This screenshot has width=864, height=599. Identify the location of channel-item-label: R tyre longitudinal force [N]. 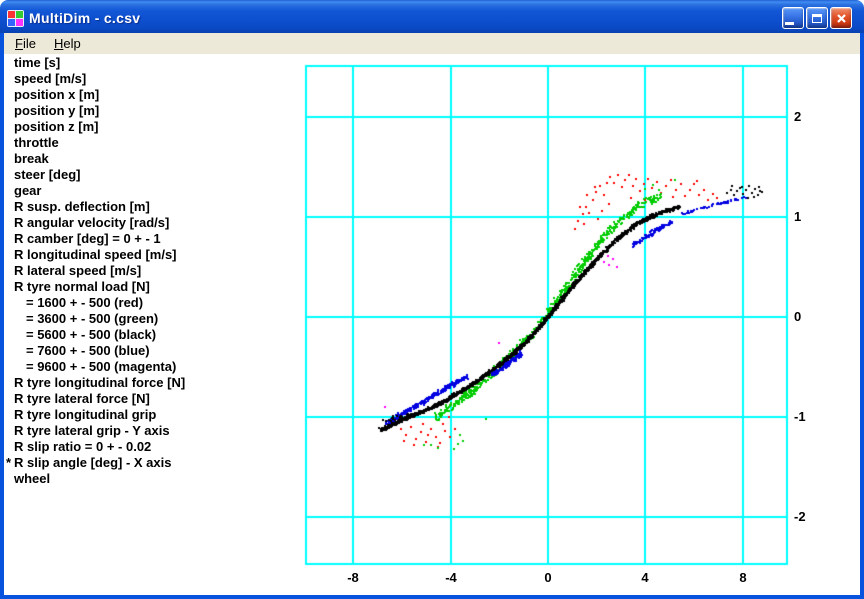
(100, 382).